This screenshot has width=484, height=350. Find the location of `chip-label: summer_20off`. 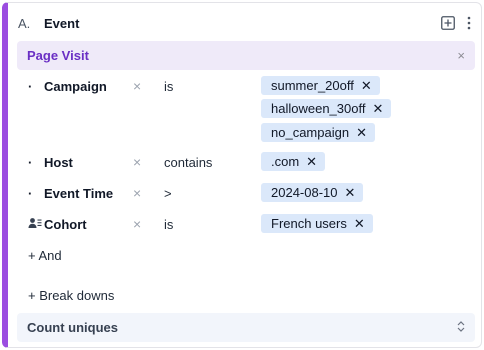

chip-label: summer_20off is located at coordinates (312, 85).